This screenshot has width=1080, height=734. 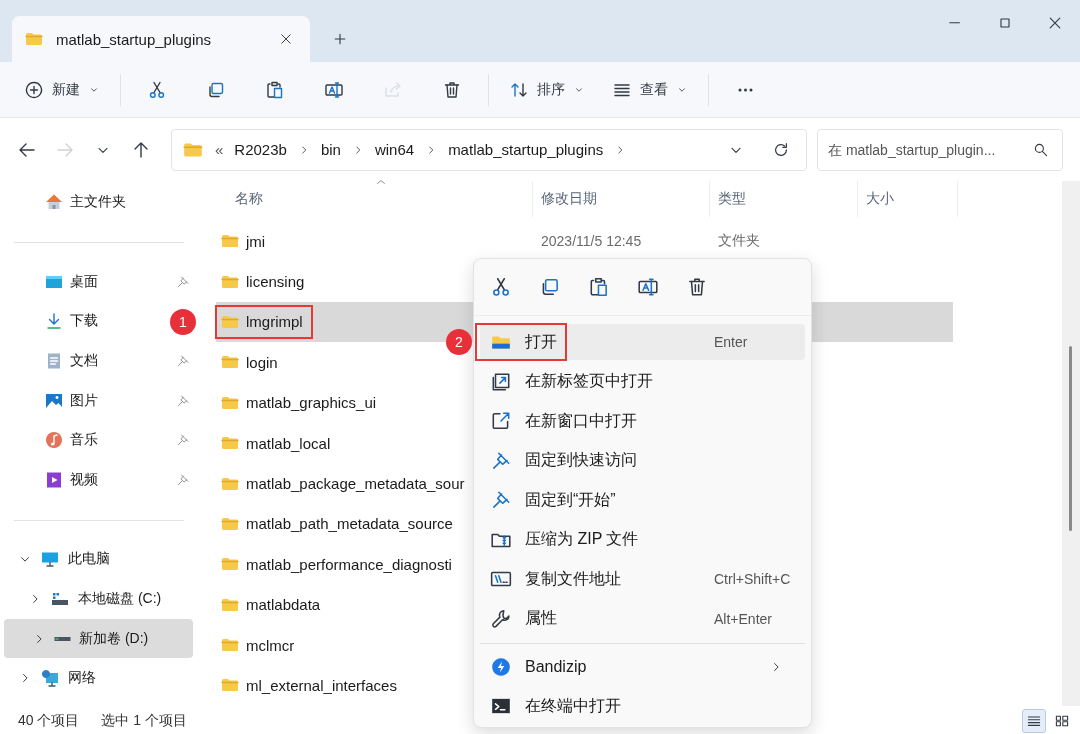 I want to click on file-name: matlab_graphics_ui, so click(x=311, y=403).